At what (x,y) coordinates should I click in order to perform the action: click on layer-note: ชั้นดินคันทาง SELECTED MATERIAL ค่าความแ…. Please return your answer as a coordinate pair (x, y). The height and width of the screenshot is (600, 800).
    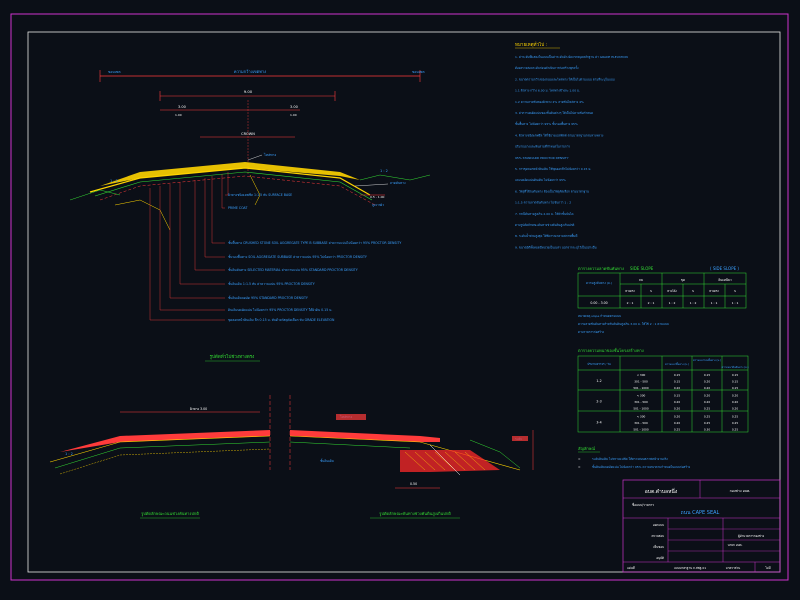
    Looking at the image, I should click on (293, 269).